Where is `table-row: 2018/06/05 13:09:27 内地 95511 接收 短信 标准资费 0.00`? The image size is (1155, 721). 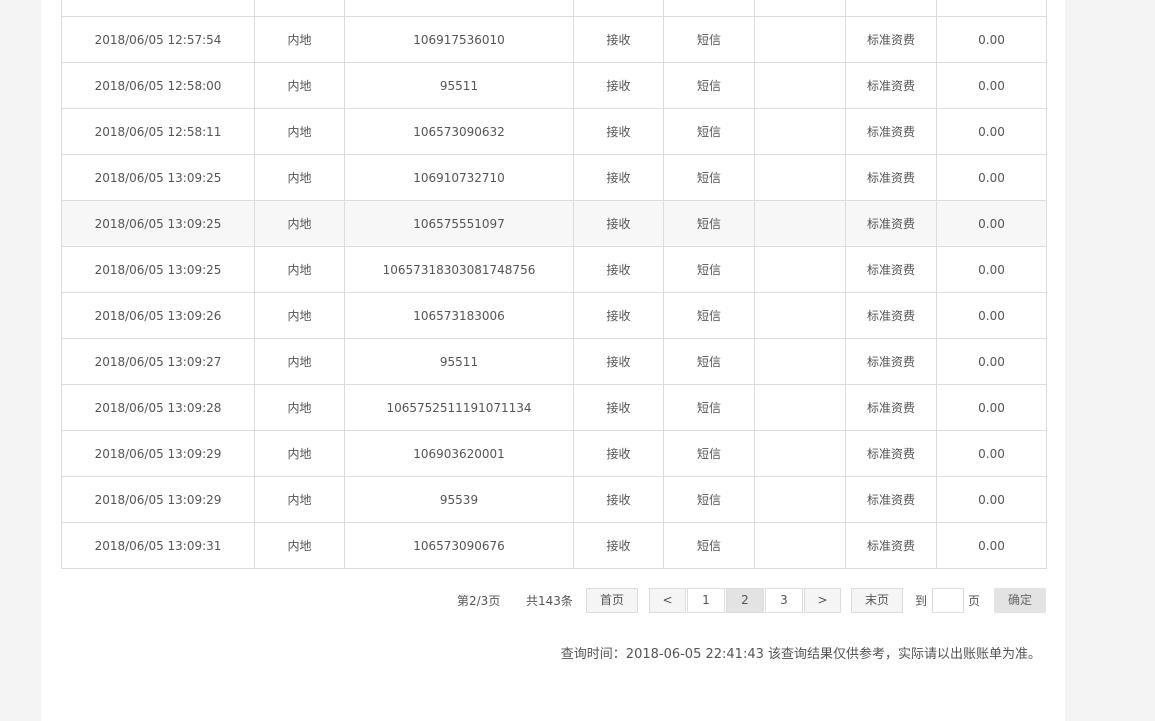 table-row: 2018/06/05 13:09:27 内地 95511 接收 短信 标准资费 0.00 is located at coordinates (554, 361).